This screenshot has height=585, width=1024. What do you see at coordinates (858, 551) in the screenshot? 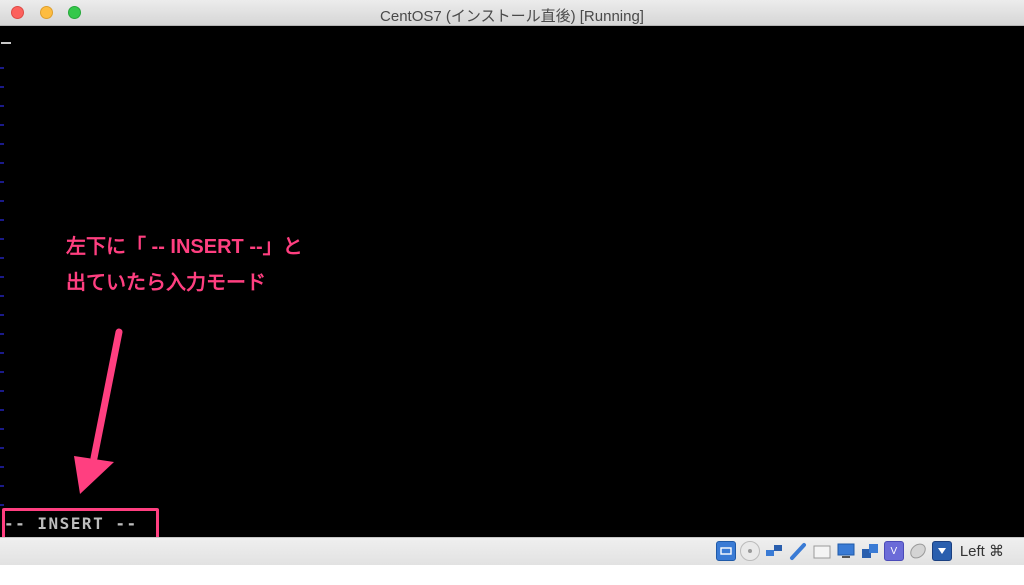
I see `statusbar-icons: V Left ⌘` at bounding box center [858, 551].